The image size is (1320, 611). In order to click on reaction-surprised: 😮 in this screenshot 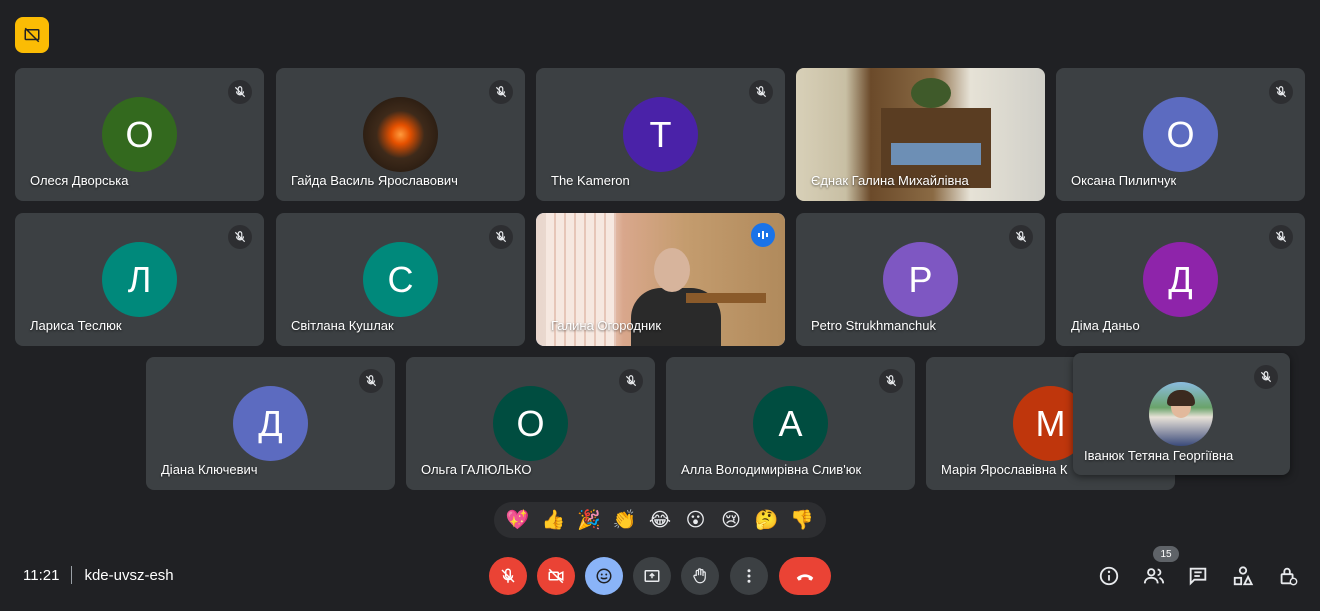, I will do `click(696, 520)`.